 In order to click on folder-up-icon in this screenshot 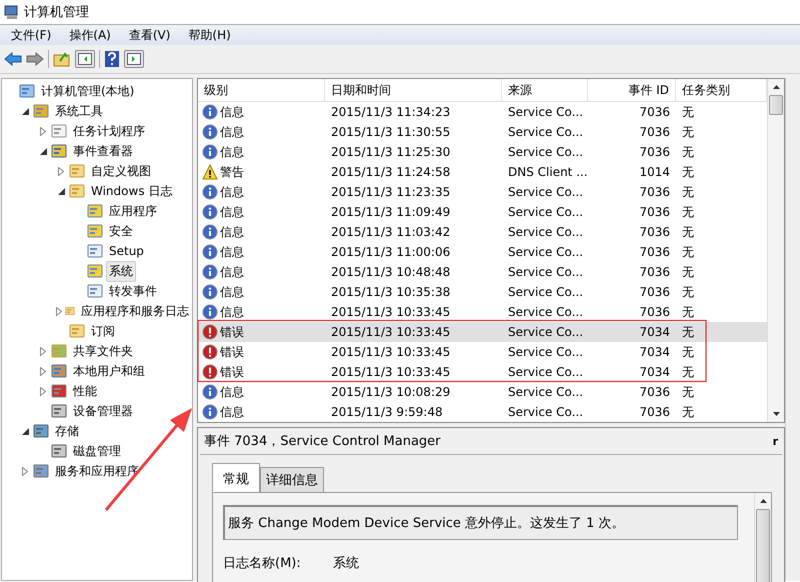, I will do `click(62, 59)`.